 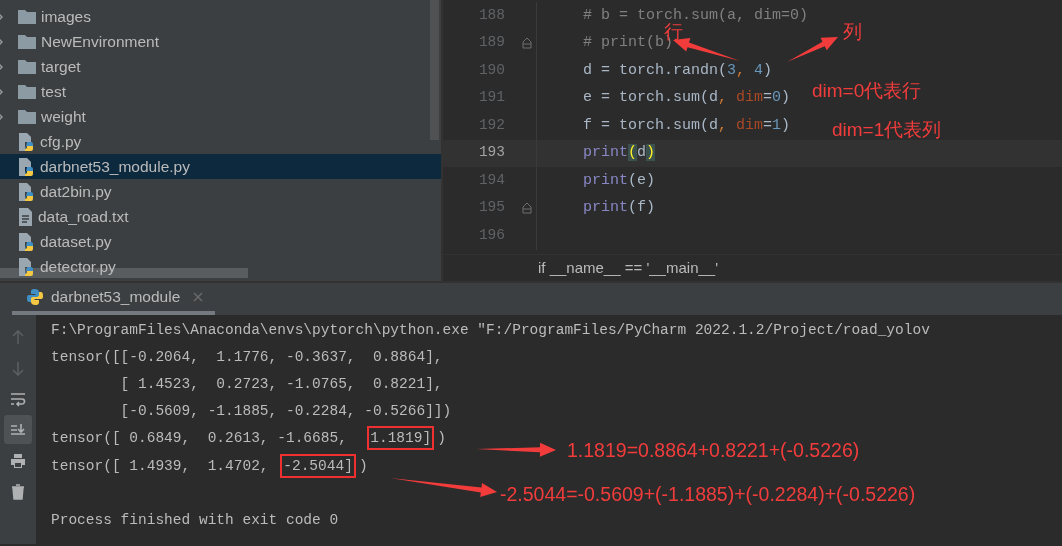 I want to click on file-name: images, so click(x=66, y=16).